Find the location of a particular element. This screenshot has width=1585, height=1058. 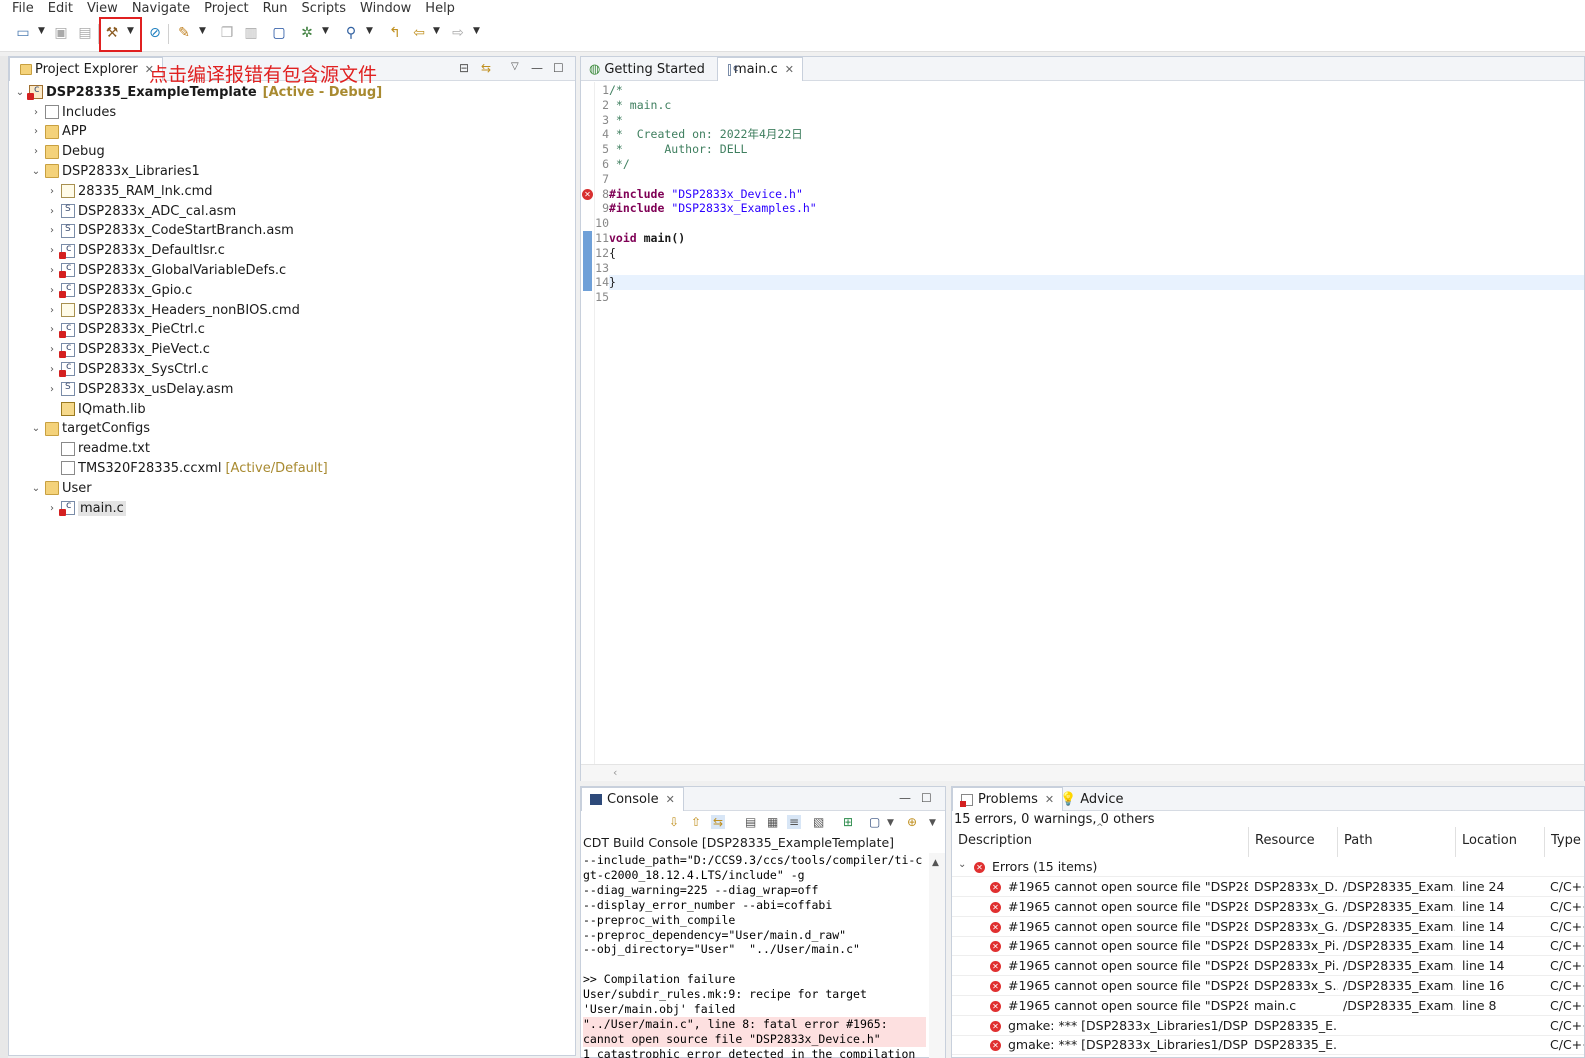

back-arrow-icon: ⇦ is located at coordinates (419, 33).